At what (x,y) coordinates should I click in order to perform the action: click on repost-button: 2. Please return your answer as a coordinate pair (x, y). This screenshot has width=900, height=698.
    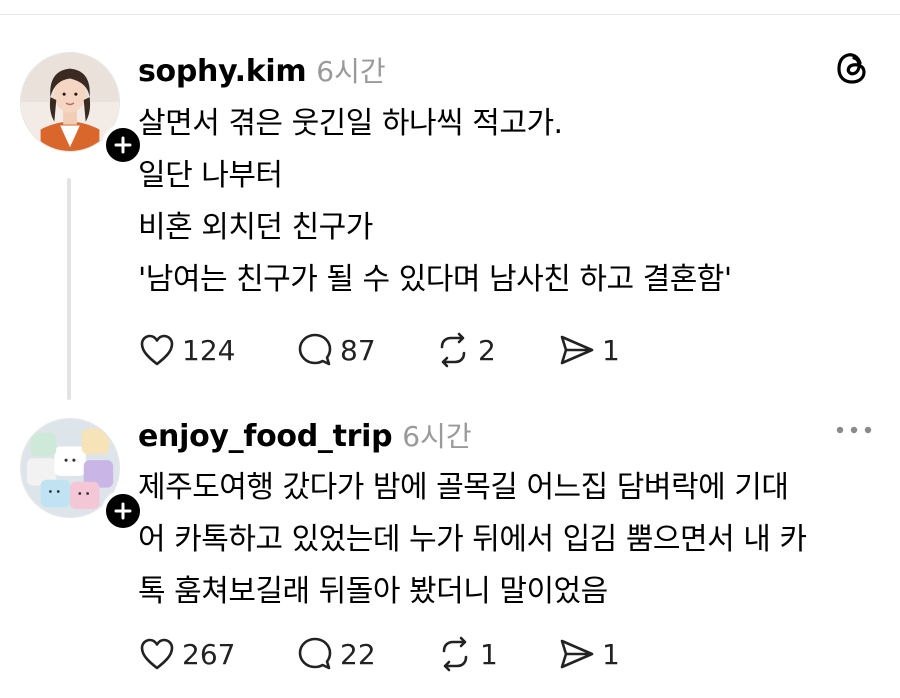
    Looking at the image, I should click on (496, 350).